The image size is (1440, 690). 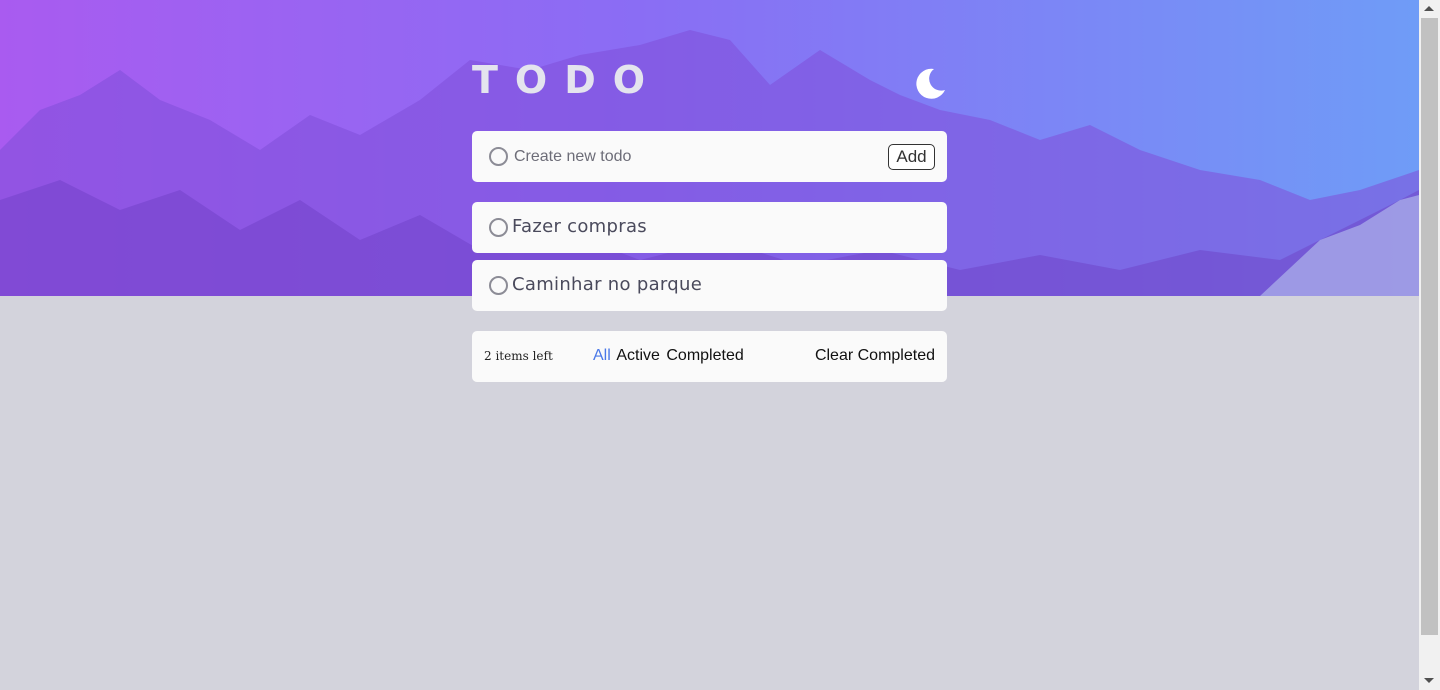 I want to click on todo-label: Fazer compras, so click(x=579, y=226).